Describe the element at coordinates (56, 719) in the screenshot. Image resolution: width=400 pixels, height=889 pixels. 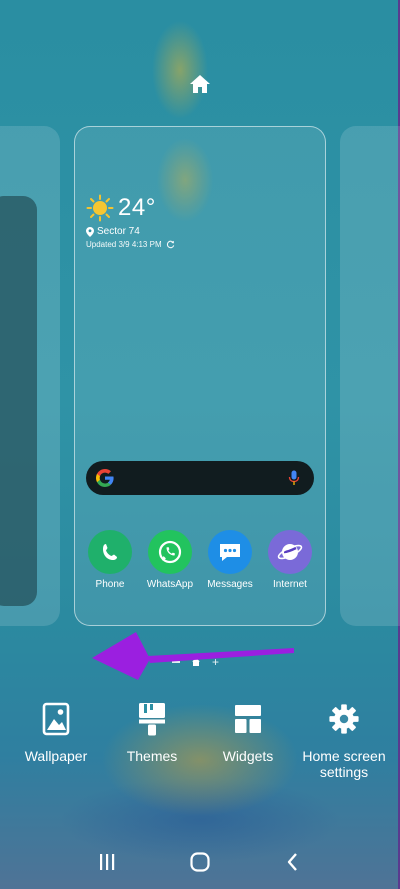
I see `wallpaper-icon` at that location.